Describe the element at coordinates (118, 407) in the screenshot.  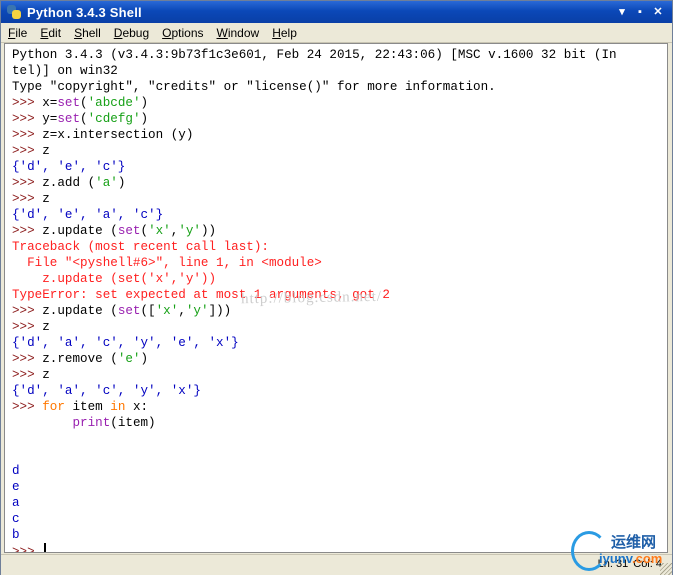
I see `shell-token-kw: in` at that location.